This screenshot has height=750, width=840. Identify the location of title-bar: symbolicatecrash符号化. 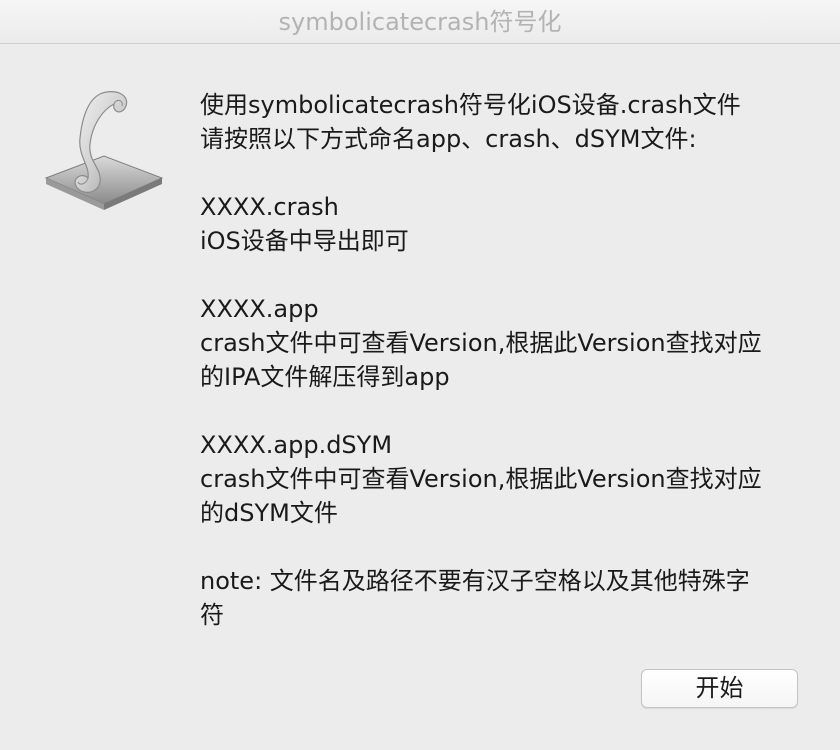
(420, 22).